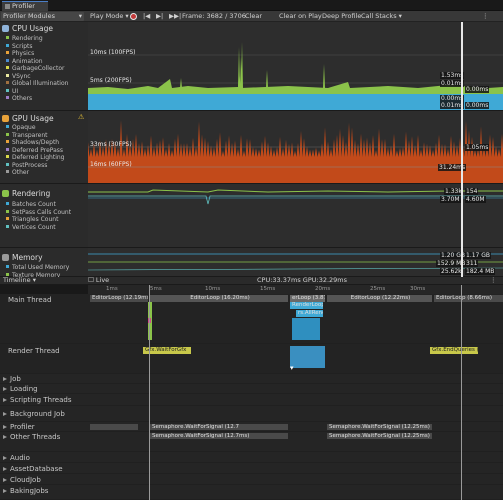 Image resolution: width=503 pixels, height=500 pixels. What do you see at coordinates (114, 427) in the screenshot?
I see `sample-block` at bounding box center [114, 427].